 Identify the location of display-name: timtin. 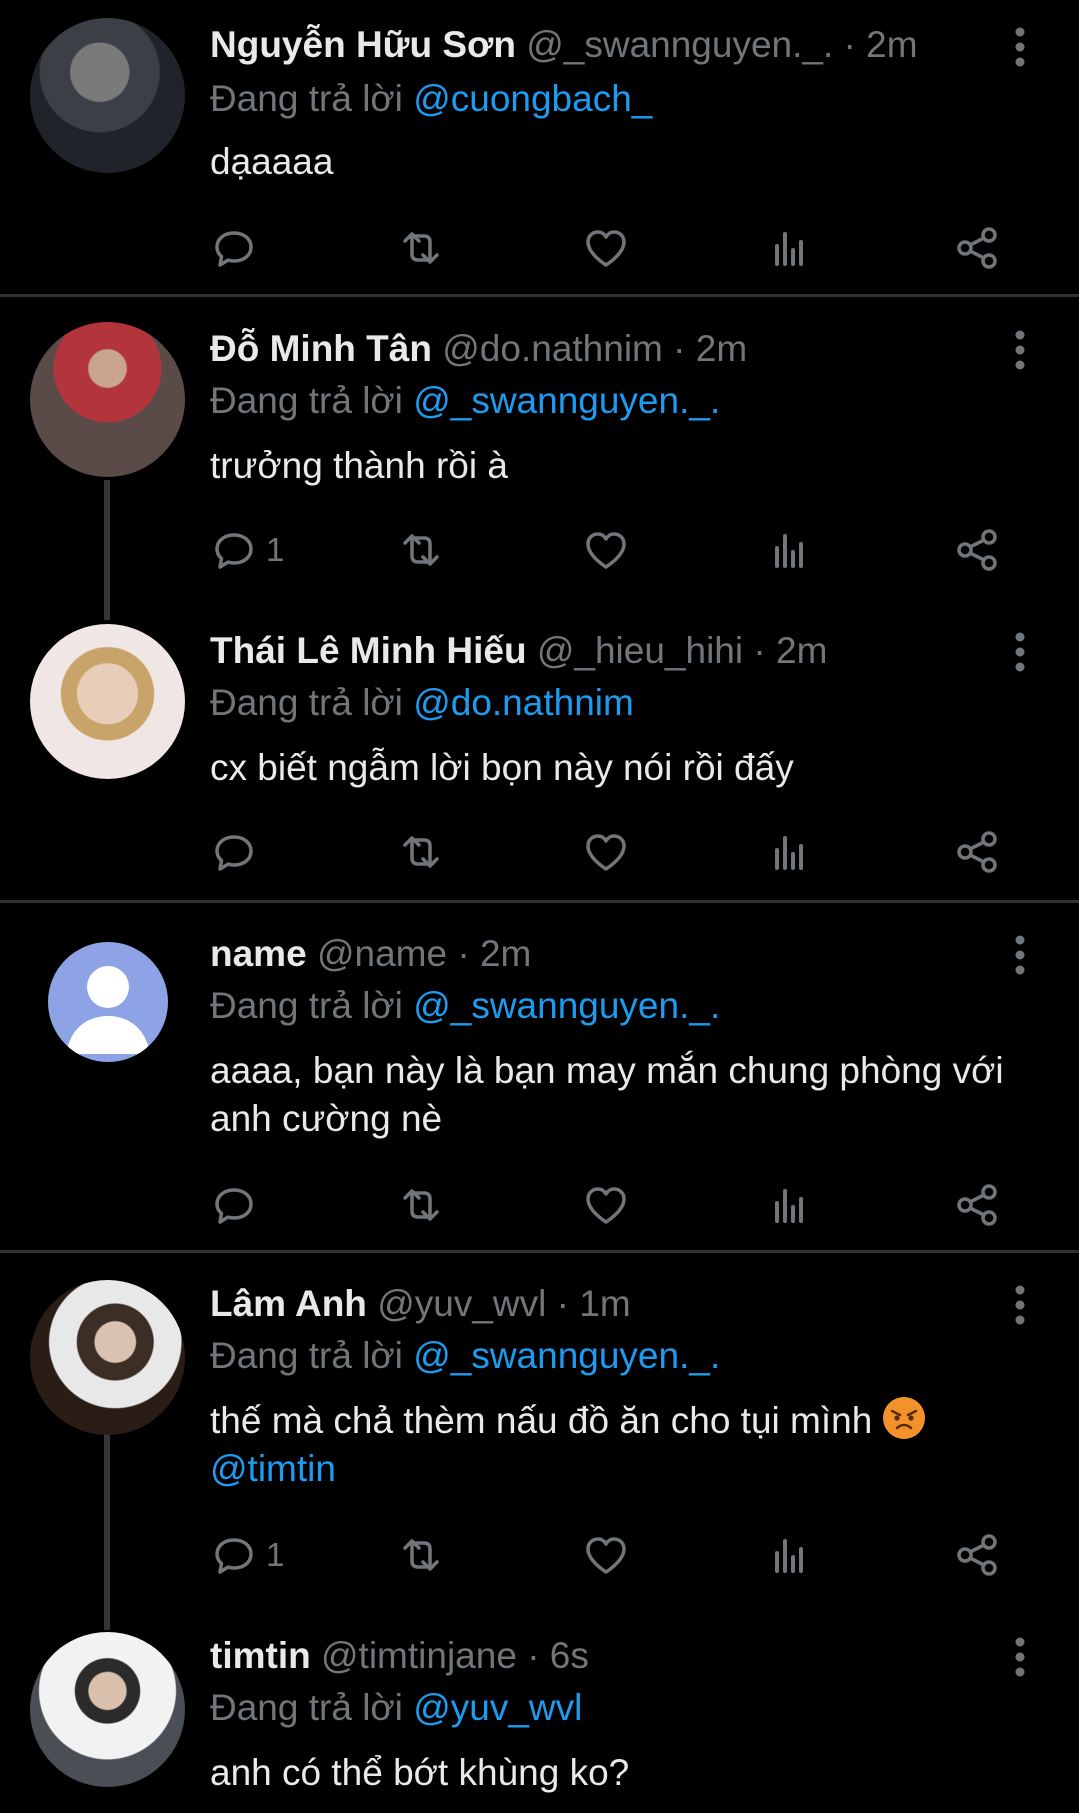
(260, 1655).